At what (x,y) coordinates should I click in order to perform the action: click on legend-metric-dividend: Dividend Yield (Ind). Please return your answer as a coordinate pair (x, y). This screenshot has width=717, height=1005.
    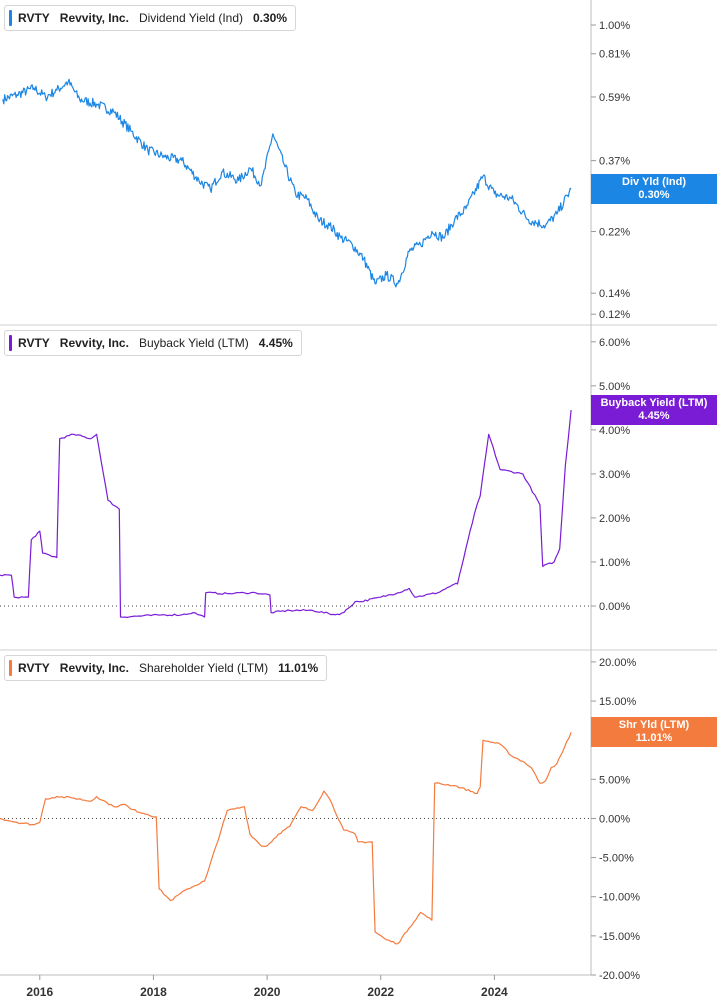
    Looking at the image, I should click on (190, 18).